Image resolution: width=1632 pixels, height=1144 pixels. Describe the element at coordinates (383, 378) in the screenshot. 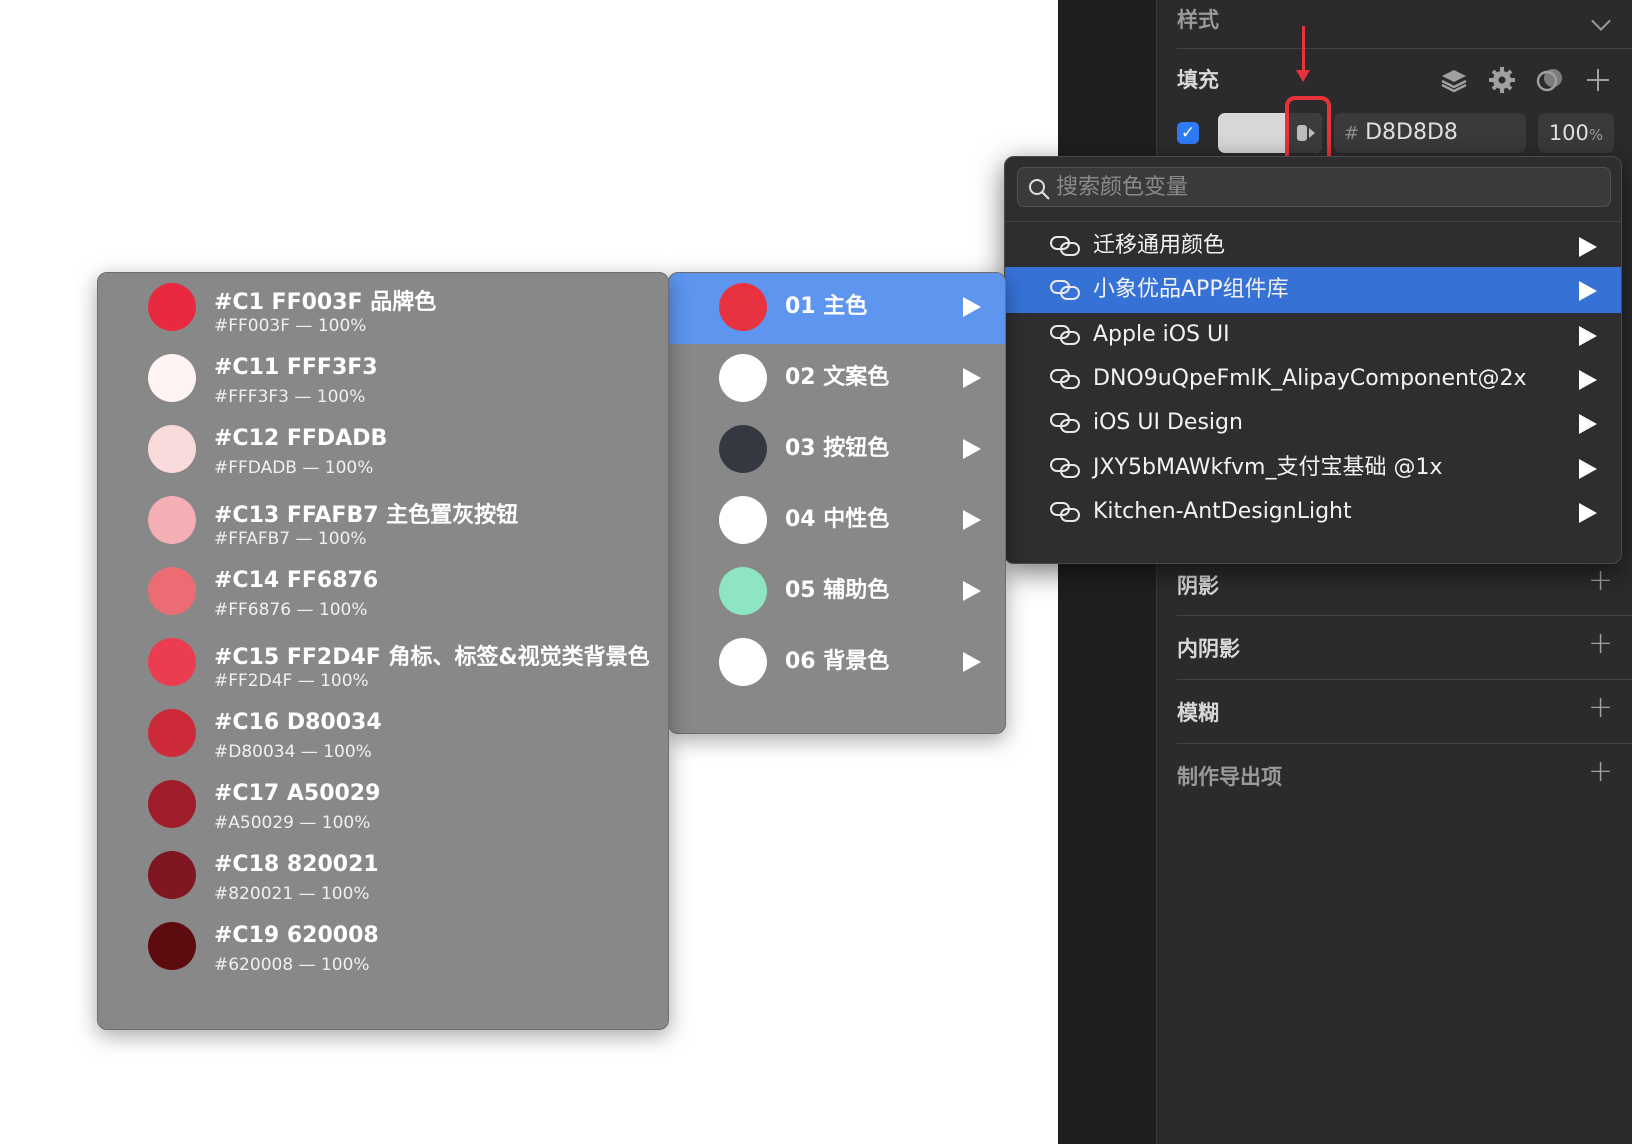

I see `color-variable-item: #C11 FFF3F3 #FFF3F3 — 100%` at that location.